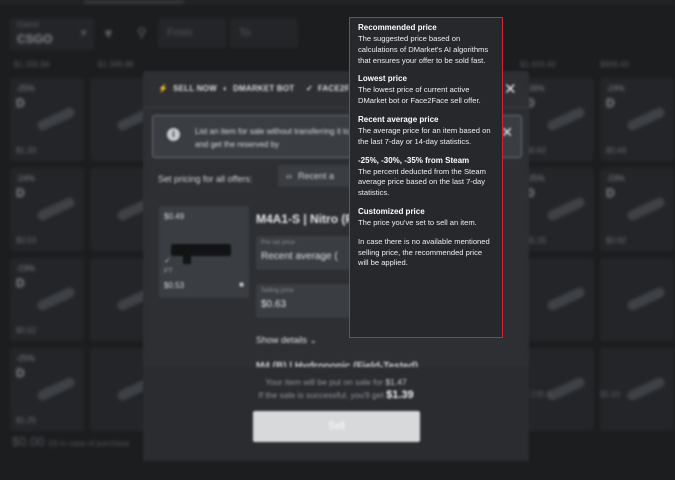 Image resolution: width=675 pixels, height=480 pixels. I want to click on item-price: $1.25, so click(26, 420).